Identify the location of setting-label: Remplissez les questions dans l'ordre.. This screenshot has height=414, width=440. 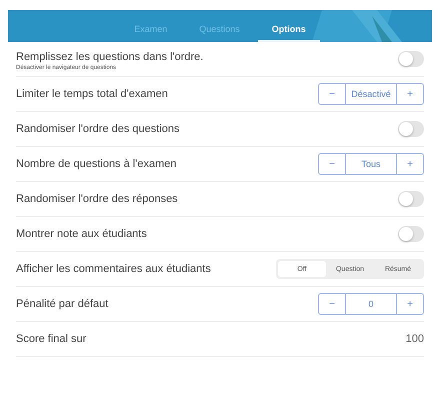
(110, 57).